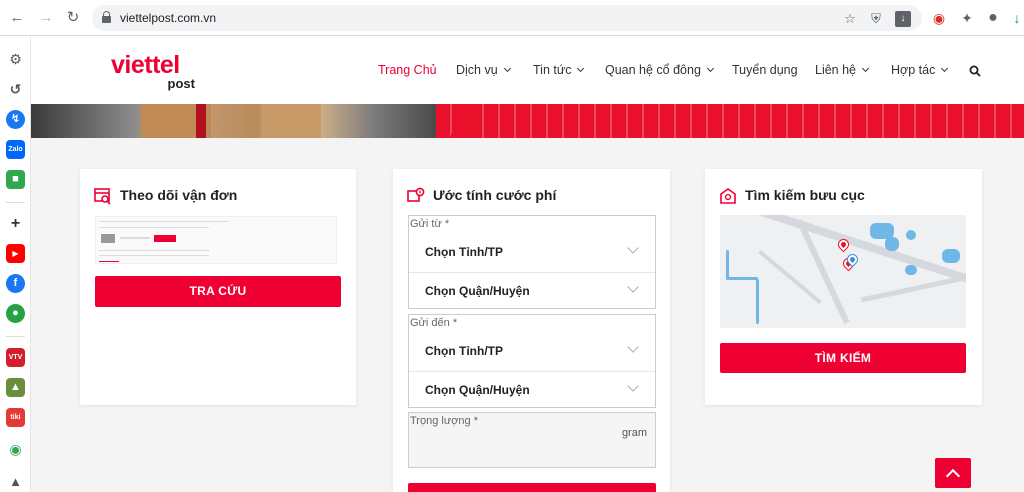 This screenshot has width=1024, height=492. I want to click on gamepad-icon: ■, so click(15, 179).